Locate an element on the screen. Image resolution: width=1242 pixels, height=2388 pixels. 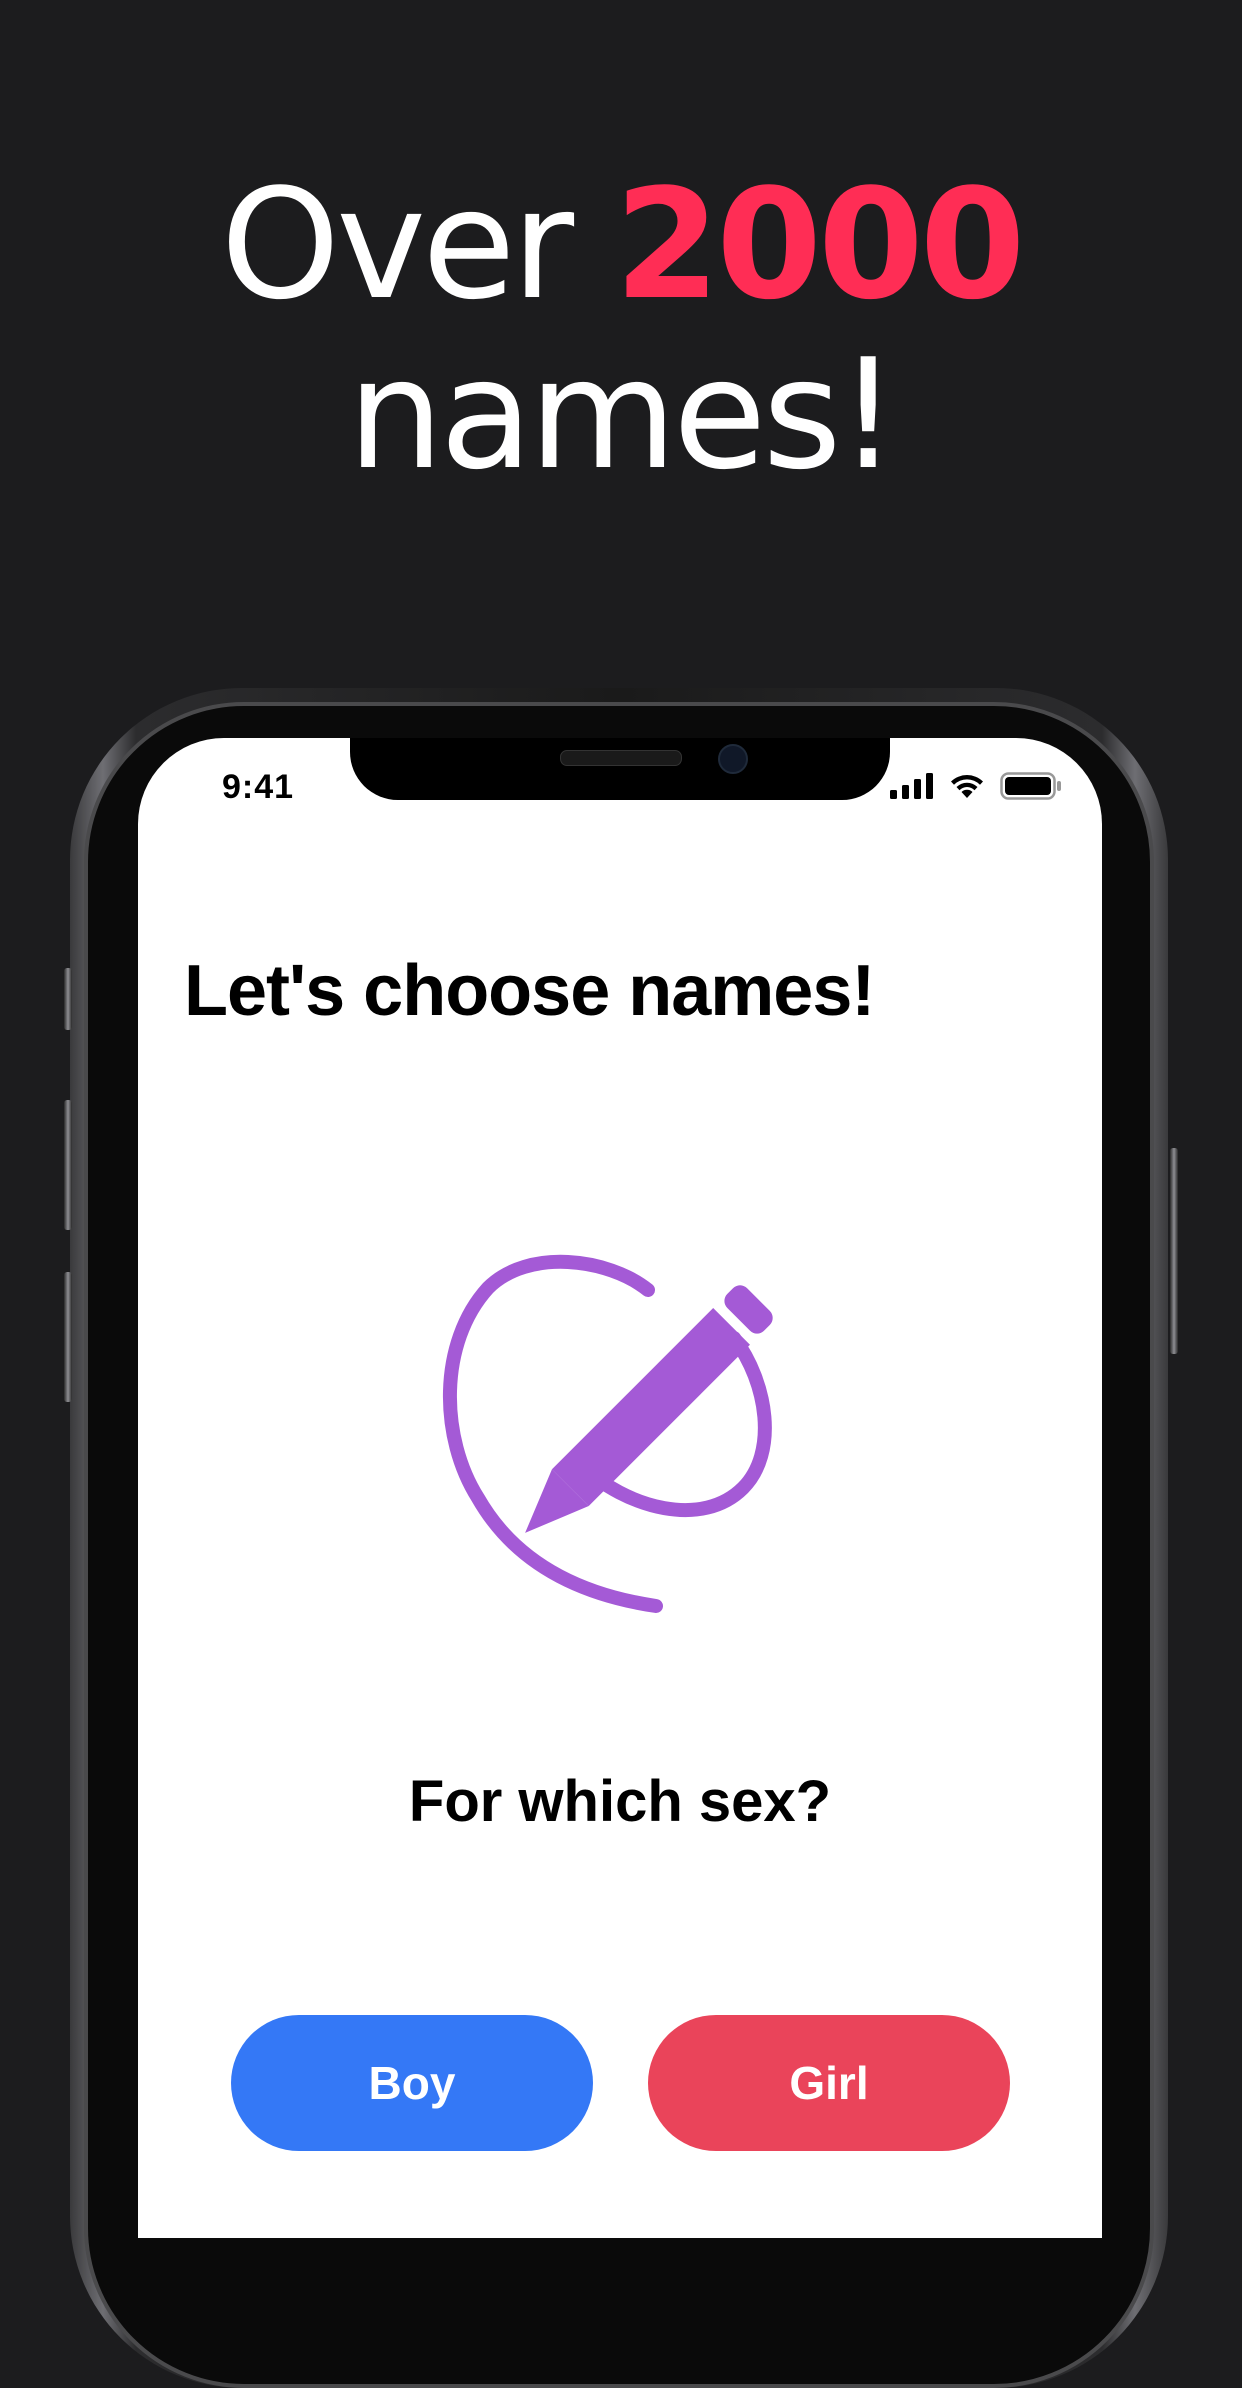
headline-line-1: Over 2000 is located at coordinates (621, 245).